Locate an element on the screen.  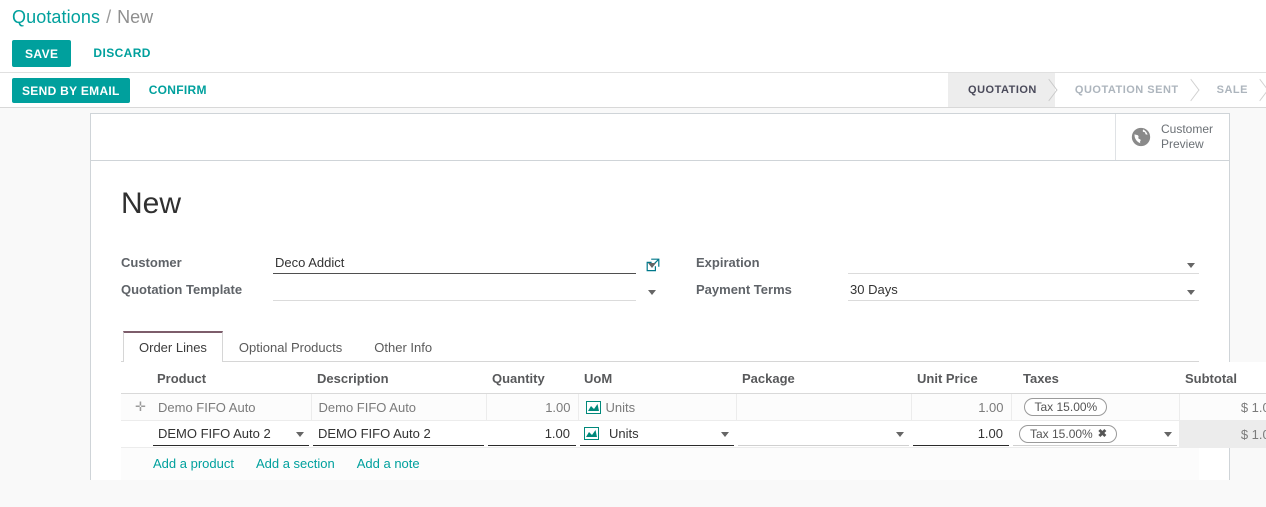
row-description-cell: Demo FIFO Auto is located at coordinates (398, 407).